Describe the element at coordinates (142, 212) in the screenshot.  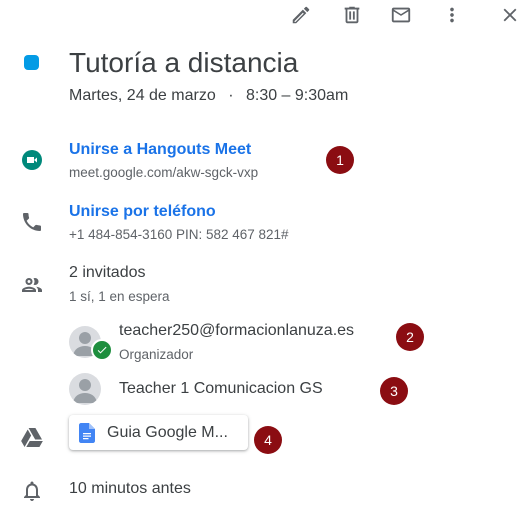
I see `join-phone-link: Unirse por teléfono` at that location.